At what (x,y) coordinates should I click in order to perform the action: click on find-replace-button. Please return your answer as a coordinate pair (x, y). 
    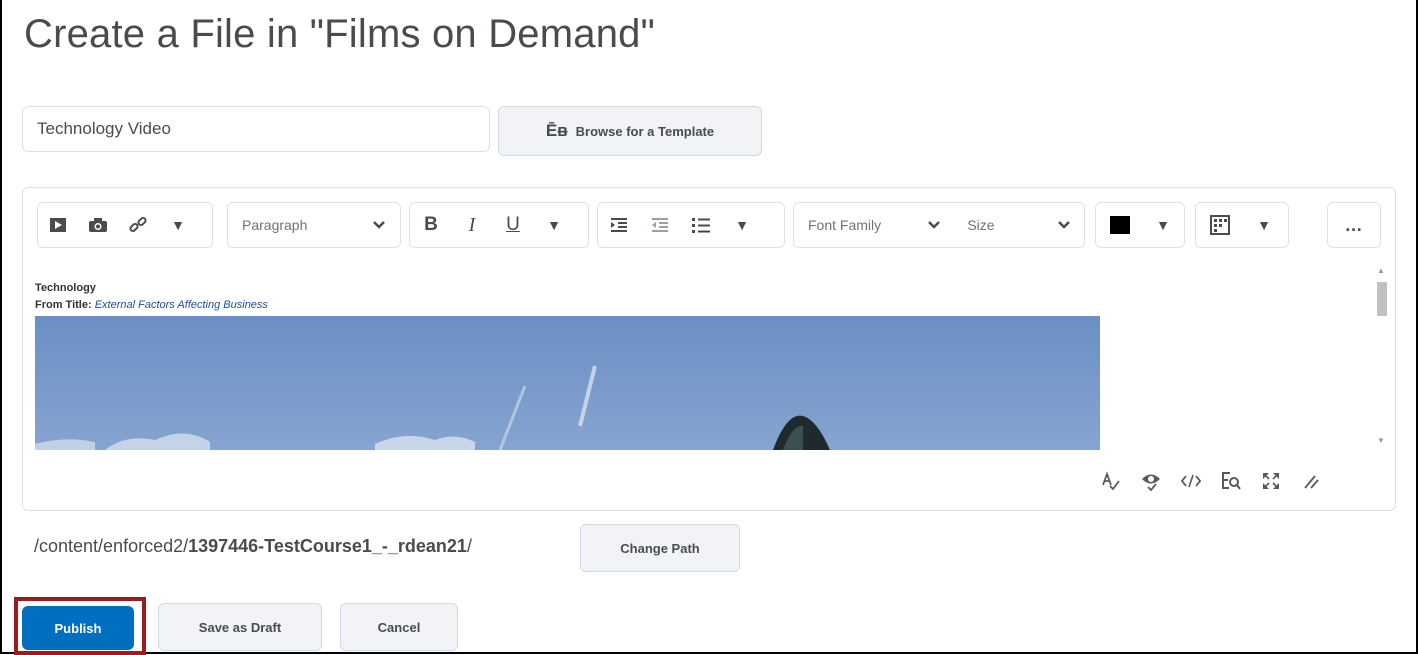
    Looking at the image, I should click on (1231, 481).